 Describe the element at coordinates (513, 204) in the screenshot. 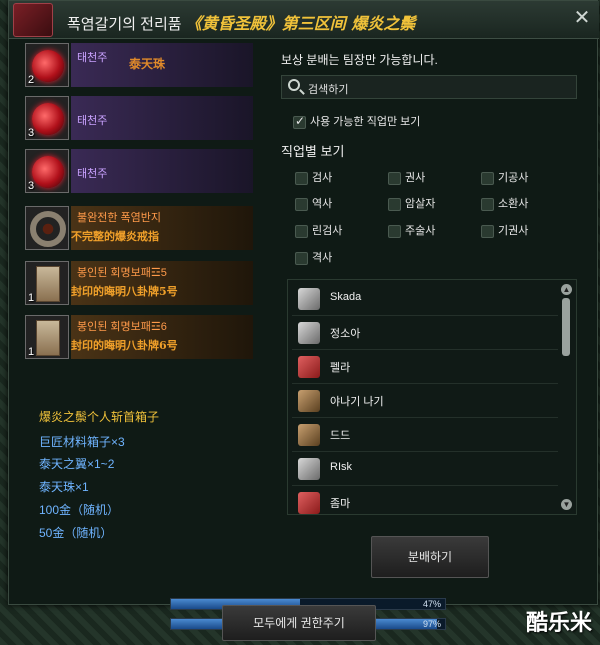

I see `class-label: 소환사` at that location.